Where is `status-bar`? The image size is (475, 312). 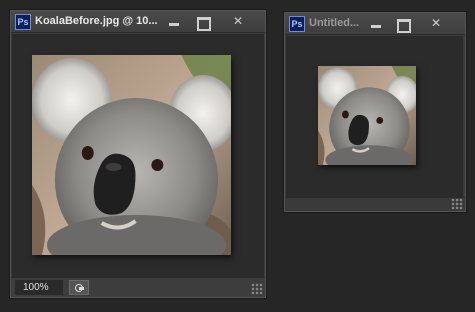
status-bar is located at coordinates (375, 204).